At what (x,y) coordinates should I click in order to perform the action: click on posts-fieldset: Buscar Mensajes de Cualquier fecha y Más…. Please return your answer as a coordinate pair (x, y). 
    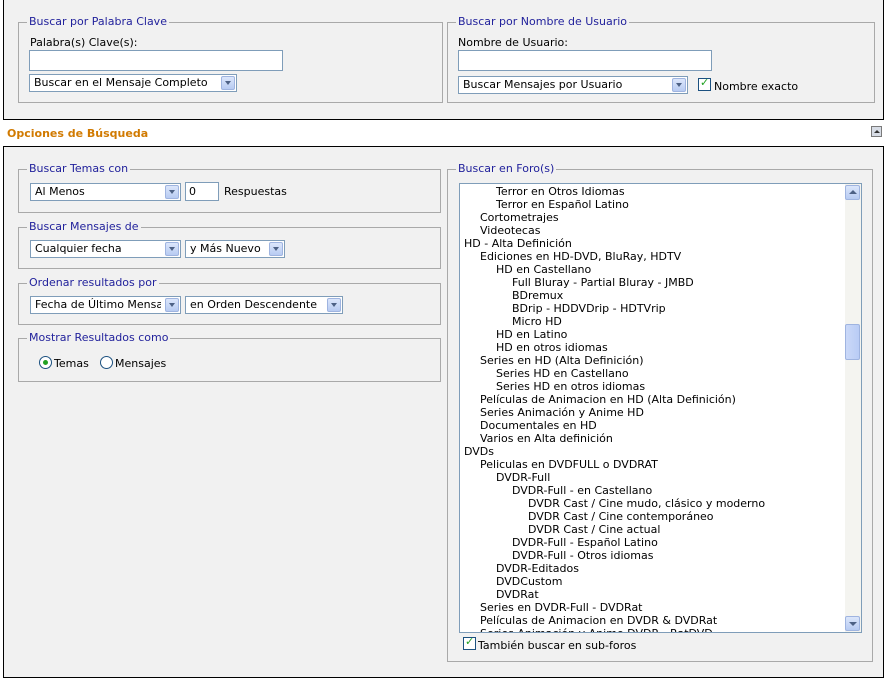
    Looking at the image, I should click on (229, 244).